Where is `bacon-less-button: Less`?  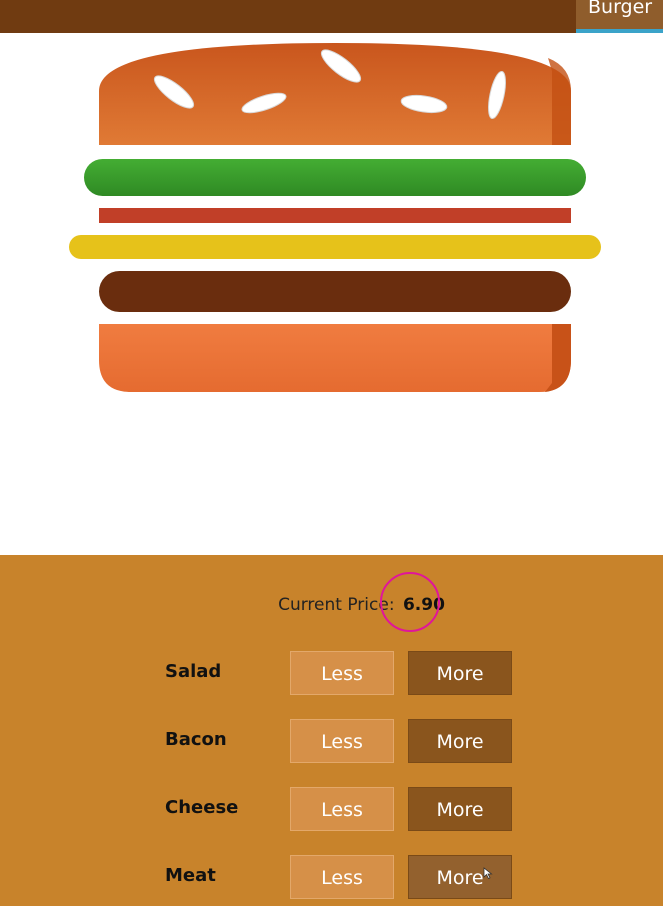 bacon-less-button: Less is located at coordinates (342, 741).